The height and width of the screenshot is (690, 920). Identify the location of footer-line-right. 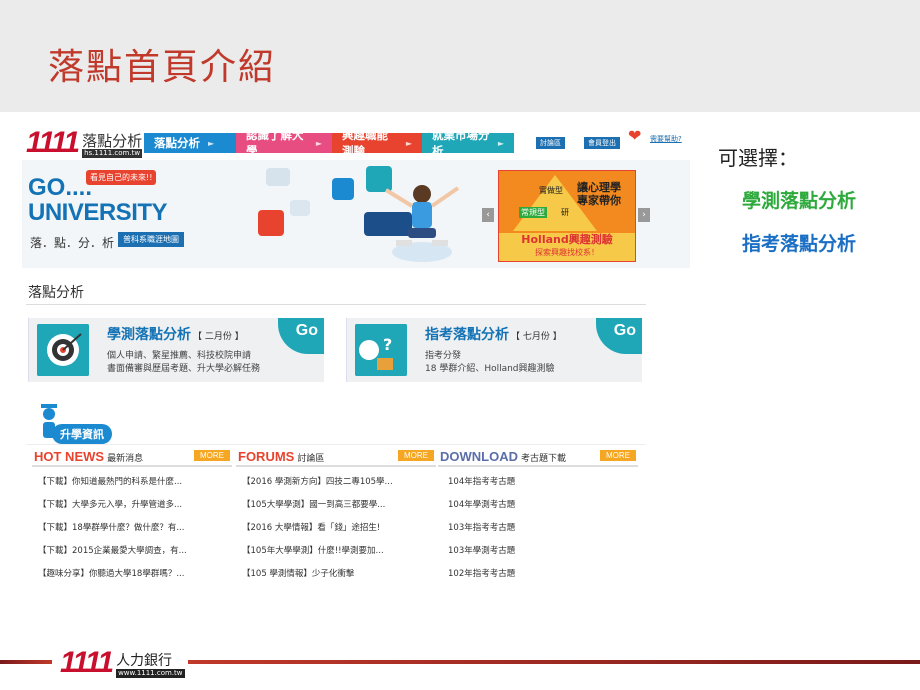
(554, 662).